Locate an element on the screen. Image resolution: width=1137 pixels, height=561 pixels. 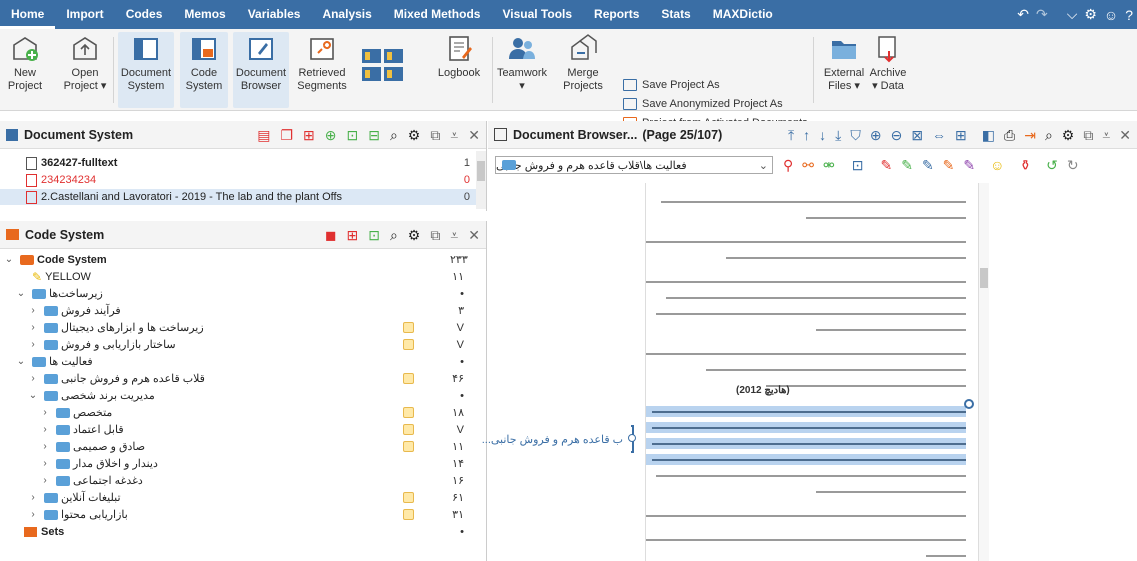
list-item: › بازاریابی محتوا ۳۱ is located at coordinates (236, 514).